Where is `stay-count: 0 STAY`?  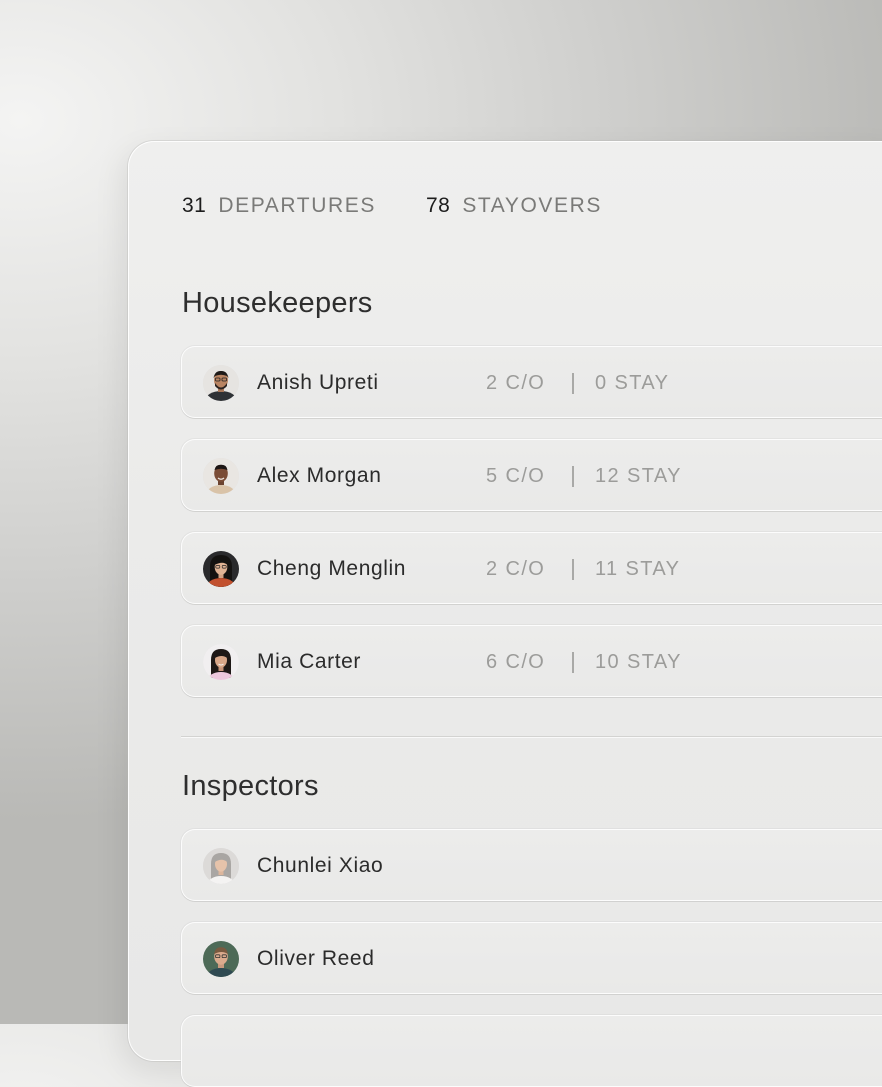 stay-count: 0 STAY is located at coordinates (632, 383).